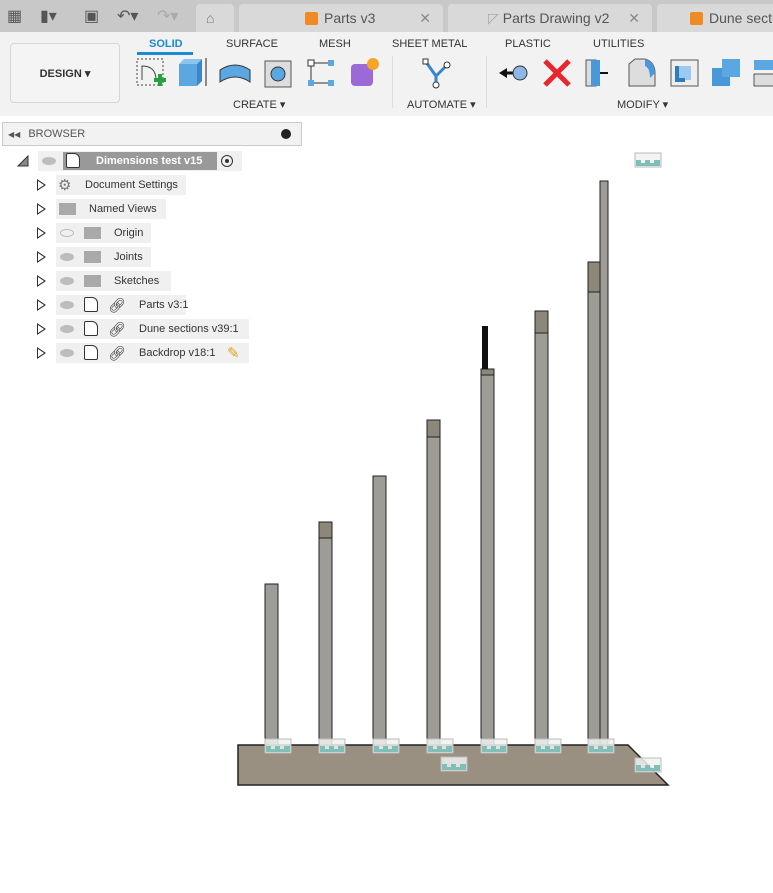 This screenshot has height=893, width=773. What do you see at coordinates (130, 353) in the screenshot?
I see `browser-item: 🔗︎ Backdrop v18:1 ✎` at bounding box center [130, 353].